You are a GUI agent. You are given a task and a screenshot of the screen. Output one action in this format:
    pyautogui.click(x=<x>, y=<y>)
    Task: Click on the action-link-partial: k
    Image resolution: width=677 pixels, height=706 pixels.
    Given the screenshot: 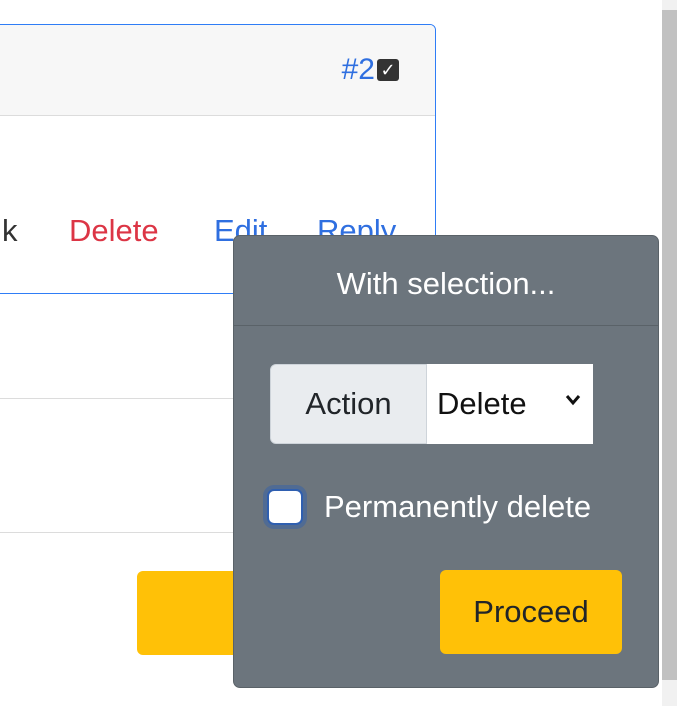 What is the action you would take?
    pyautogui.click(x=10, y=231)
    